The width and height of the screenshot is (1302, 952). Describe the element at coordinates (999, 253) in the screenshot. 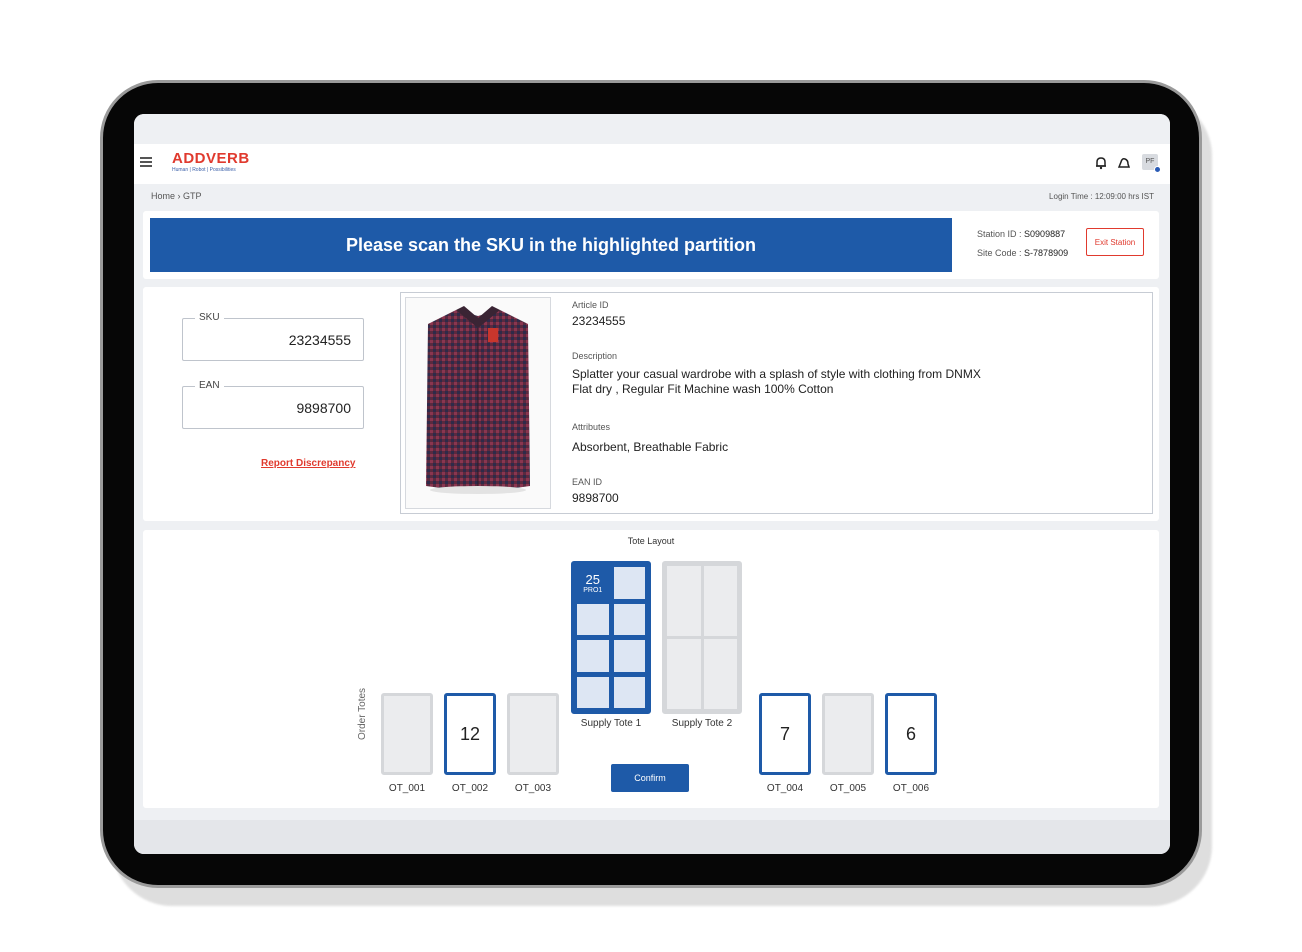

I see `site-code-label: Site Code :` at that location.